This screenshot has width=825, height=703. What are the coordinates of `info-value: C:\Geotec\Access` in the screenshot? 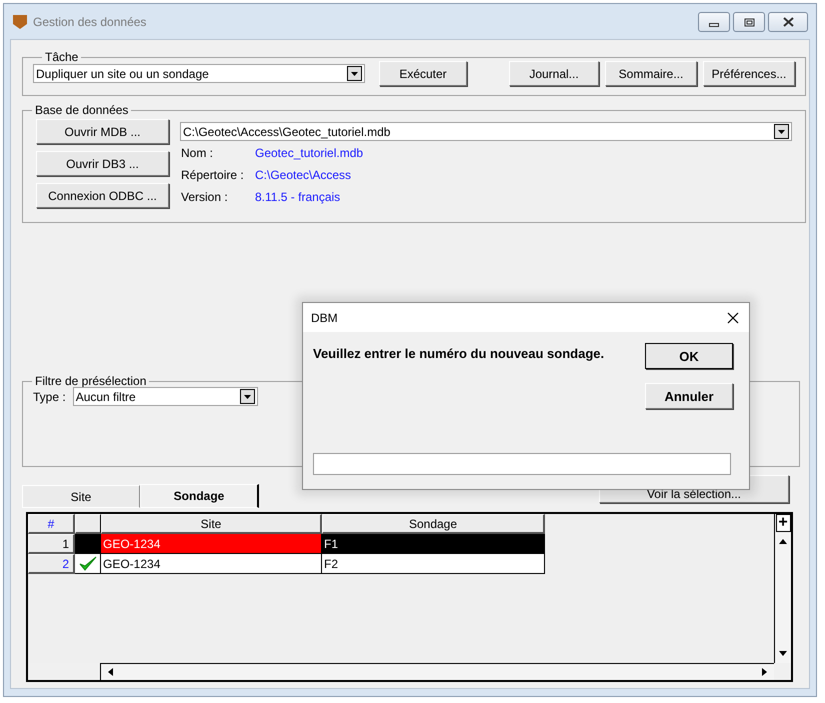 It's located at (303, 175).